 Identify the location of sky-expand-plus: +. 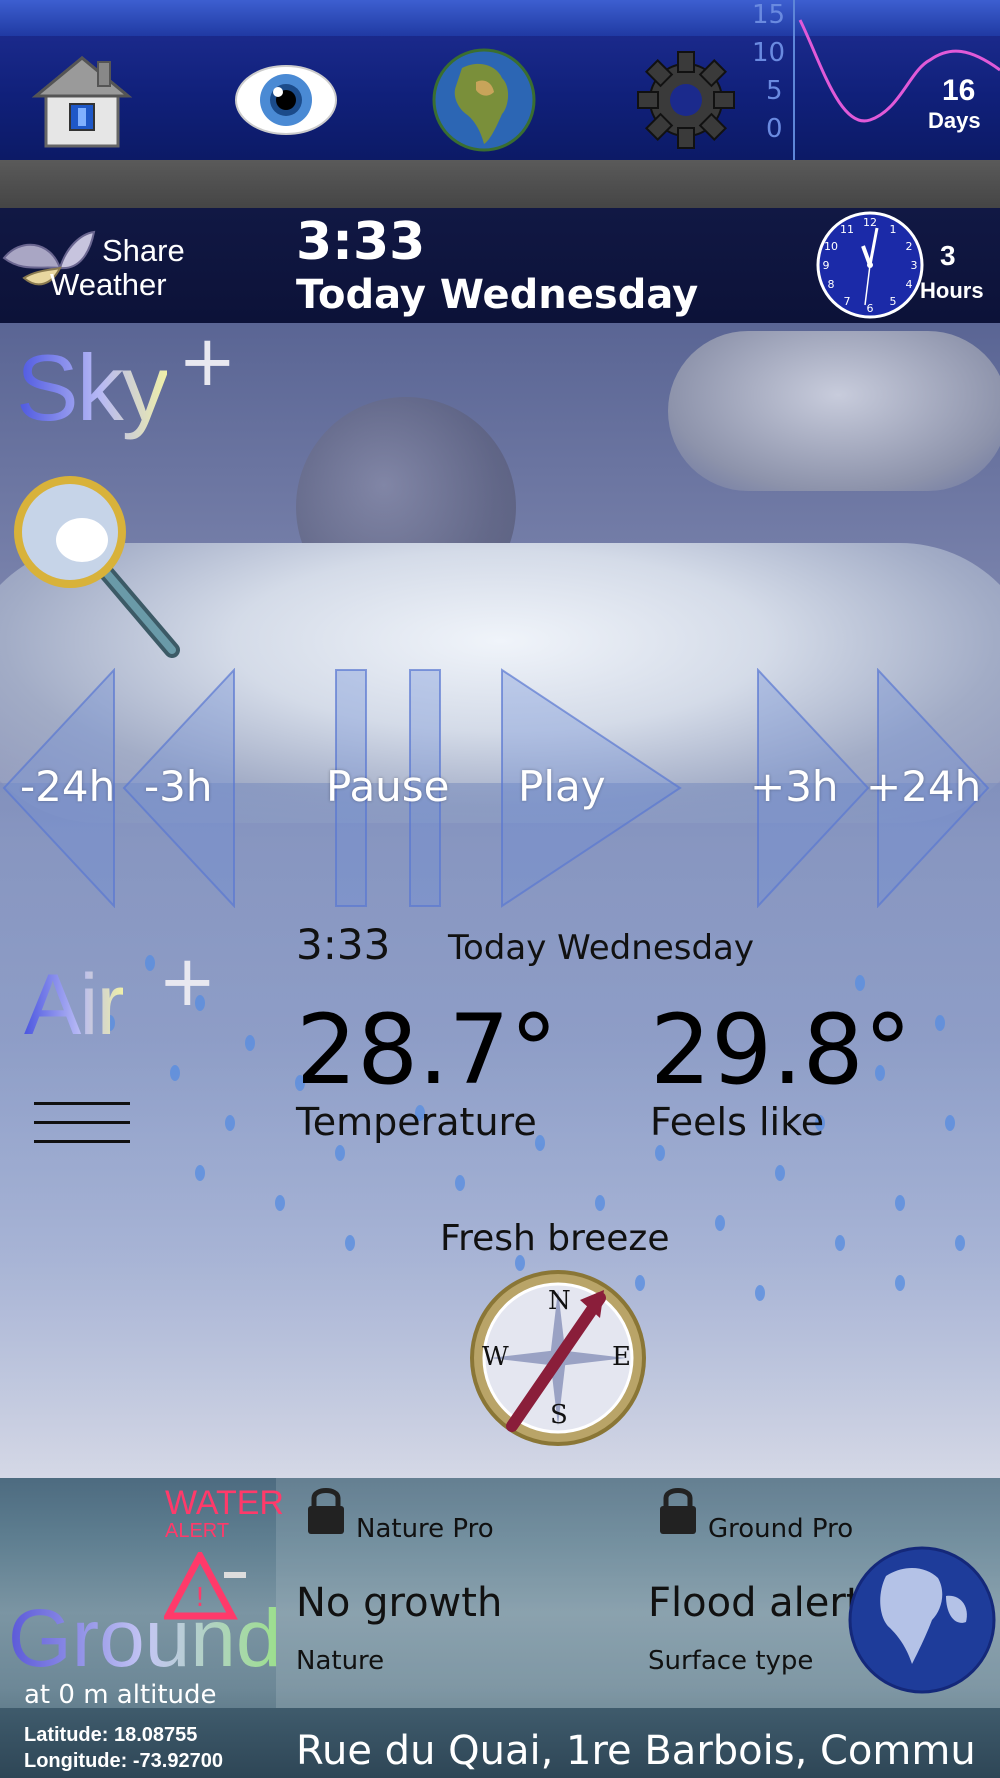
(207, 361).